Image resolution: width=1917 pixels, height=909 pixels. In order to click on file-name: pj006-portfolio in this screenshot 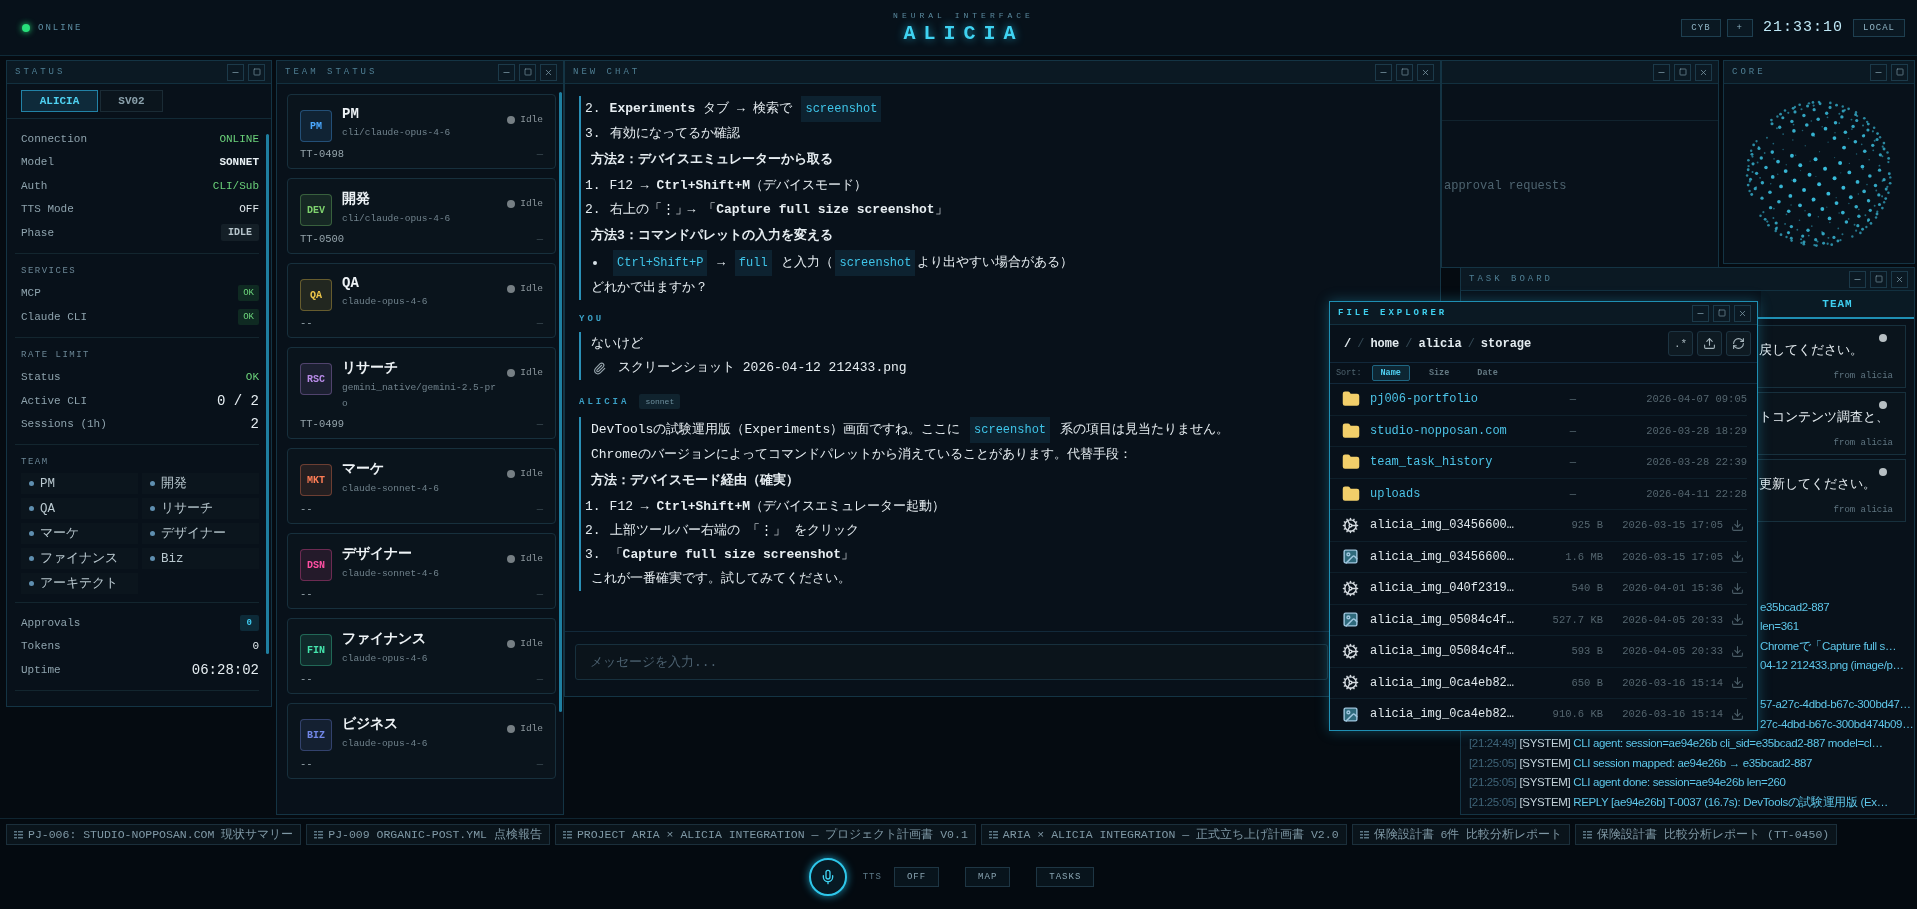, I will do `click(1452, 399)`.